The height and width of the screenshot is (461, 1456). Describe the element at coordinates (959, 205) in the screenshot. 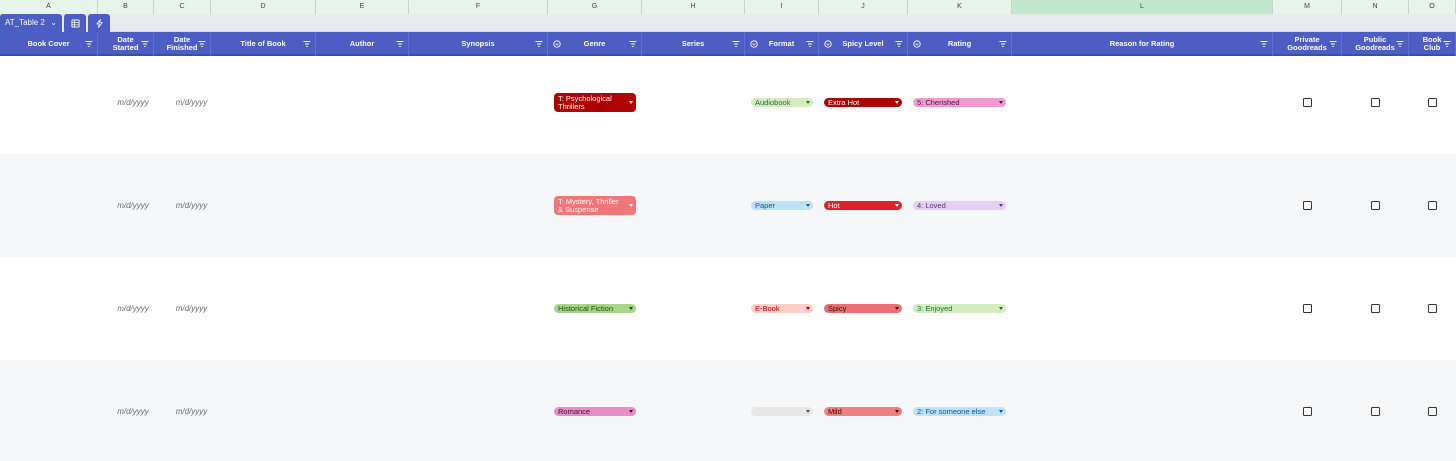

I see `rating-chip: 4: Loved` at that location.